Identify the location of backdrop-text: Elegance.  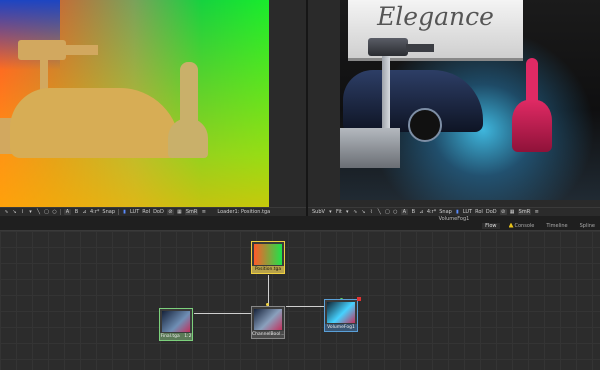
(435, 16).